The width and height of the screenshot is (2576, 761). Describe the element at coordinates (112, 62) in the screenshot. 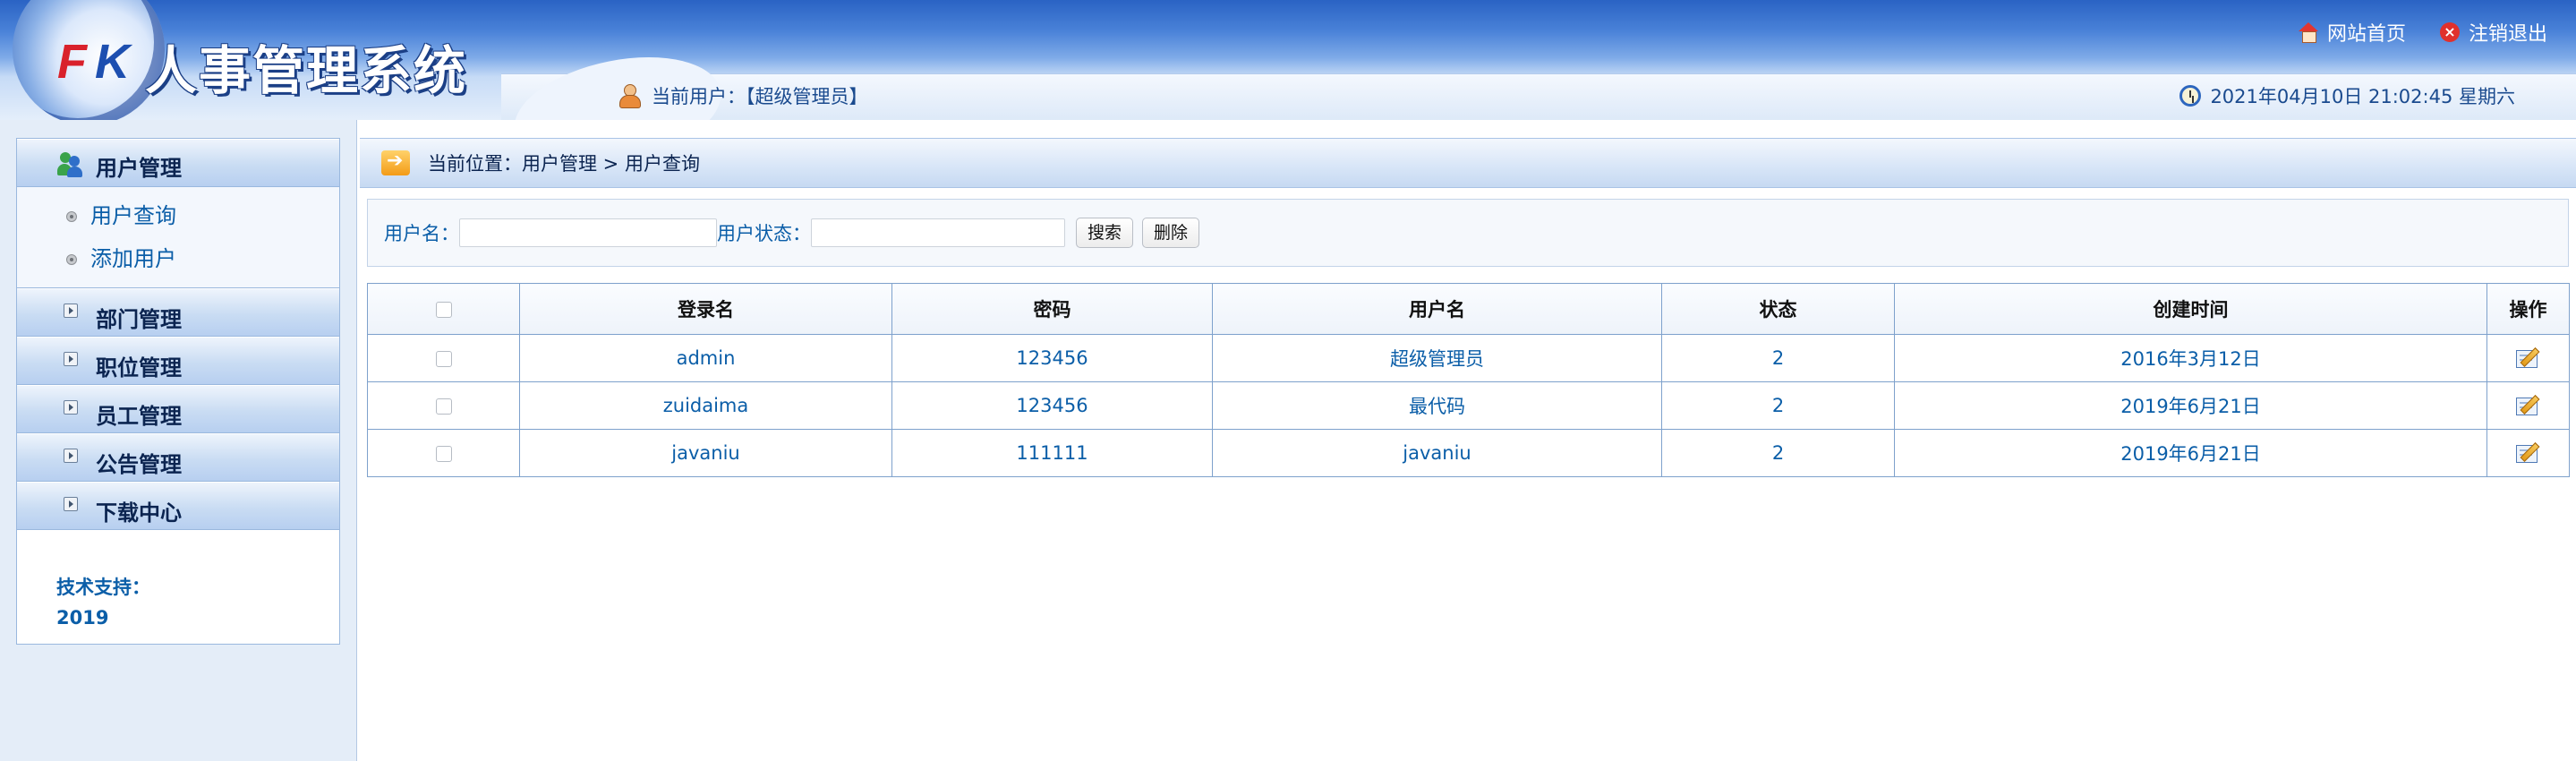

I see `logo-letter-k: K` at that location.